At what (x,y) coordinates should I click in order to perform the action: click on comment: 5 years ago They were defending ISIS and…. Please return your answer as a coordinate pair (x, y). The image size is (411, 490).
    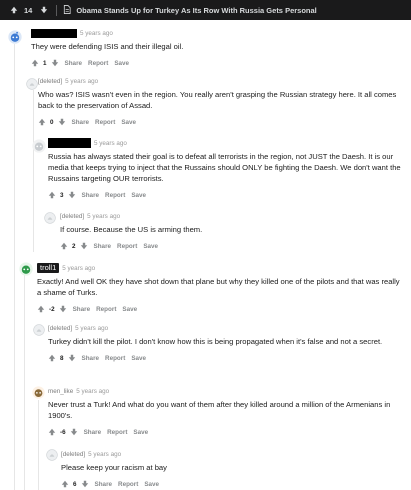
    Looking at the image, I should click on (216, 47).